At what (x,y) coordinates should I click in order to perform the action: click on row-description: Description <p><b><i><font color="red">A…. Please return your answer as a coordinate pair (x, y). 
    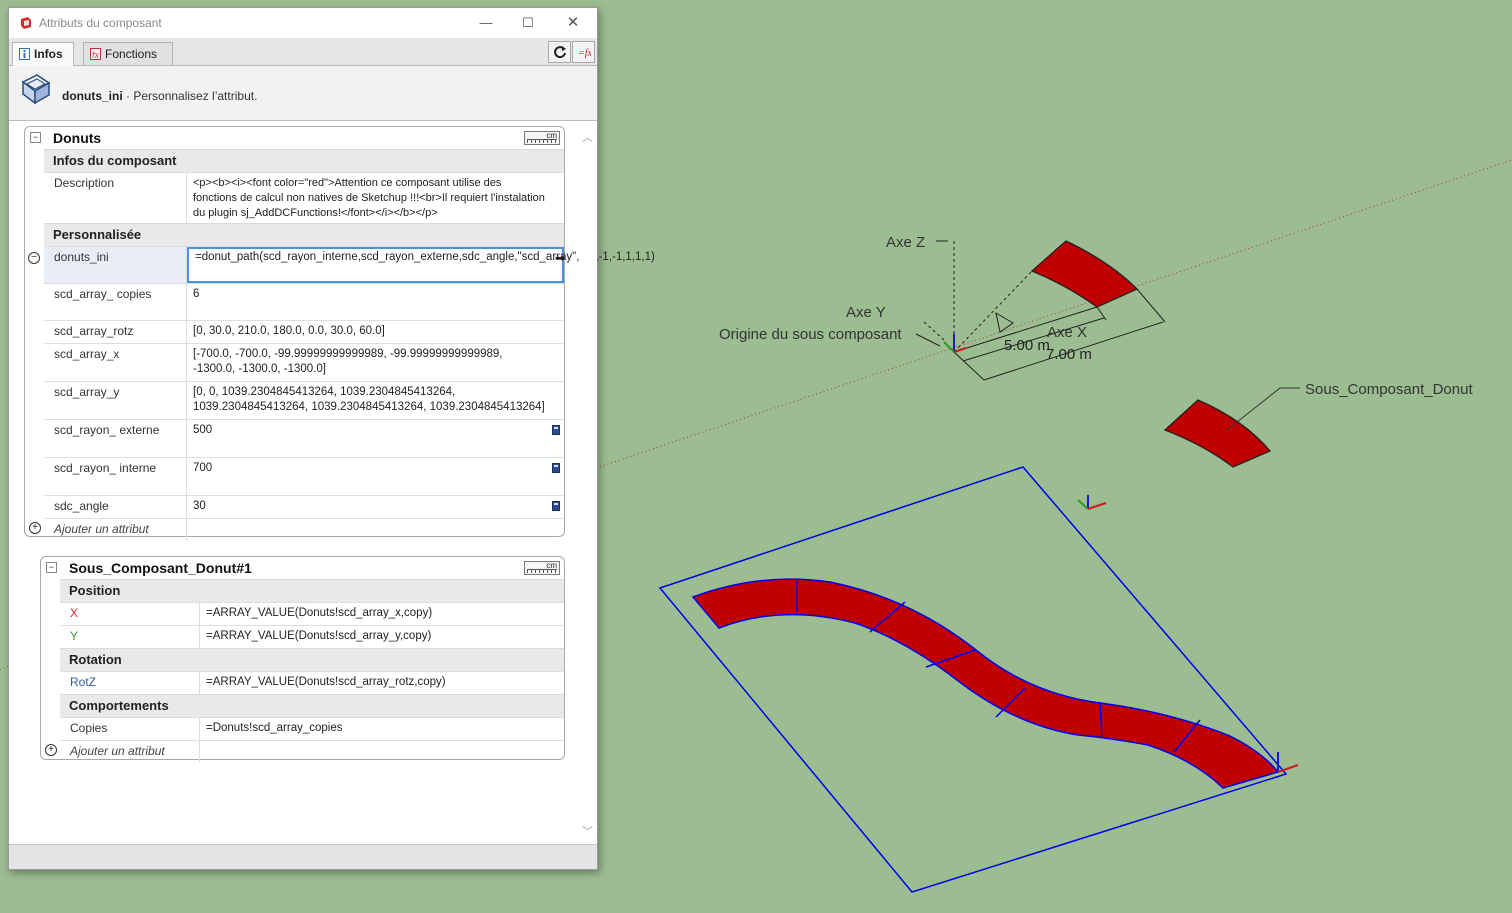
    Looking at the image, I should click on (304, 197).